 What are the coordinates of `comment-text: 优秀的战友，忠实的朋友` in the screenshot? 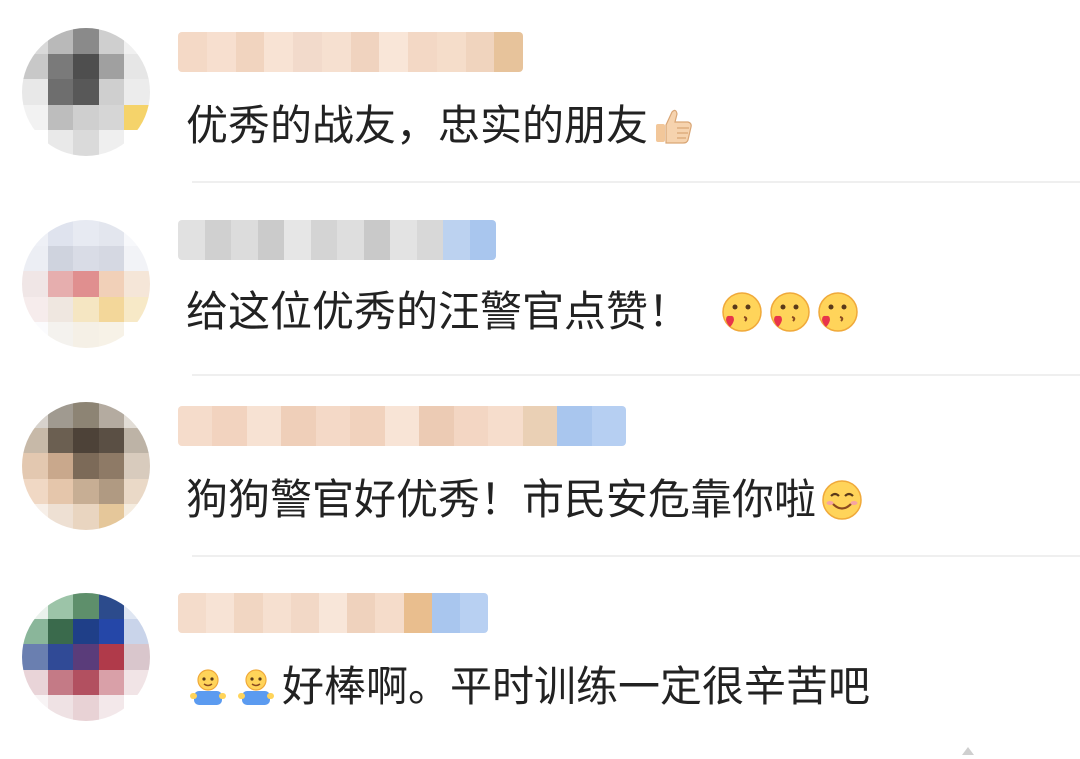 It's located at (417, 125).